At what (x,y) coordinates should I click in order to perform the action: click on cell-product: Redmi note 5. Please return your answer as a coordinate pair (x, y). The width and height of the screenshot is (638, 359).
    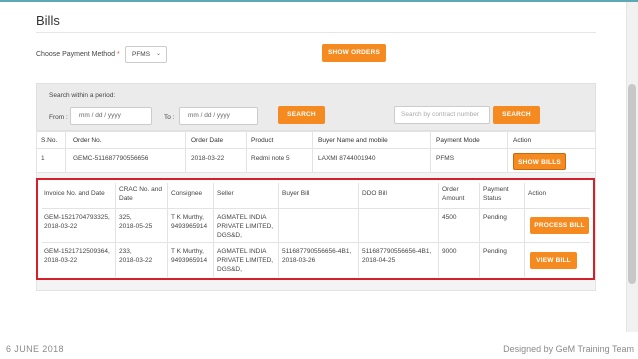
    Looking at the image, I should click on (270, 158).